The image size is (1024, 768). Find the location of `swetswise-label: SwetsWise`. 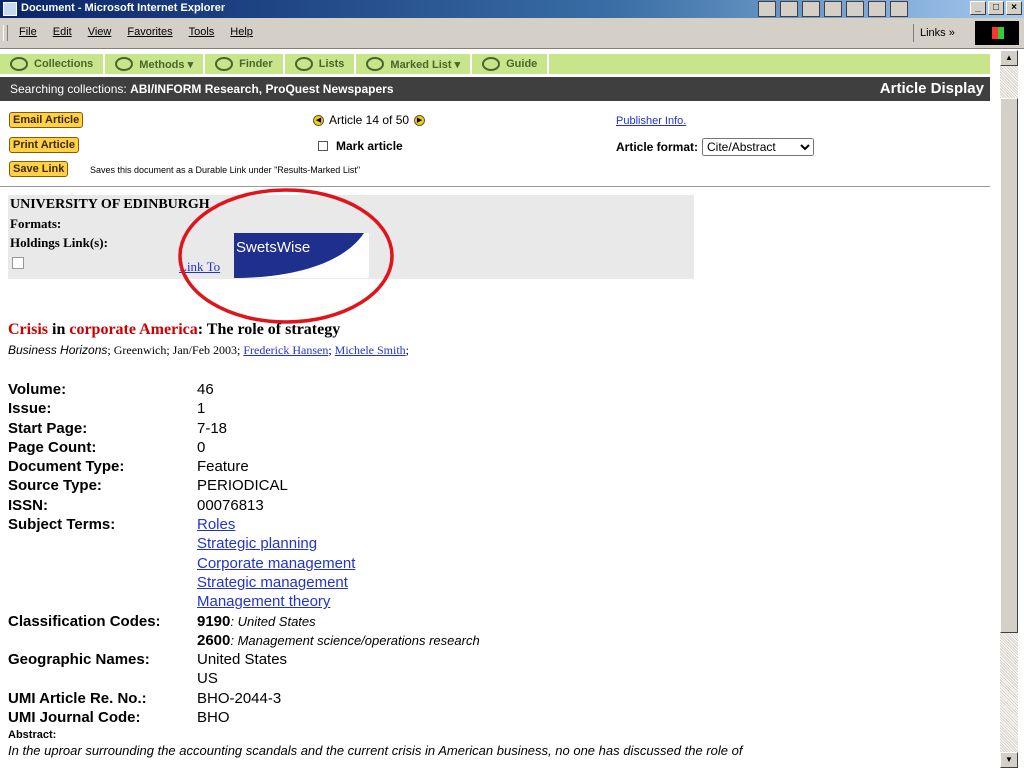

swetswise-label: SwetsWise is located at coordinates (273, 247).